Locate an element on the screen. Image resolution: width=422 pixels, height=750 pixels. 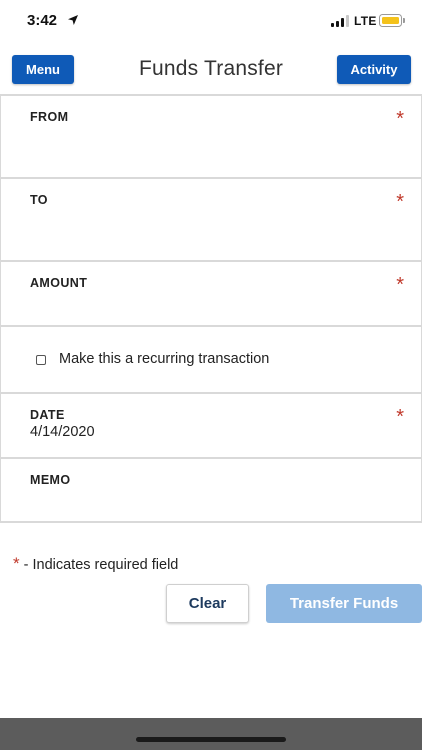
status-time: 3:42 is located at coordinates (42, 20).